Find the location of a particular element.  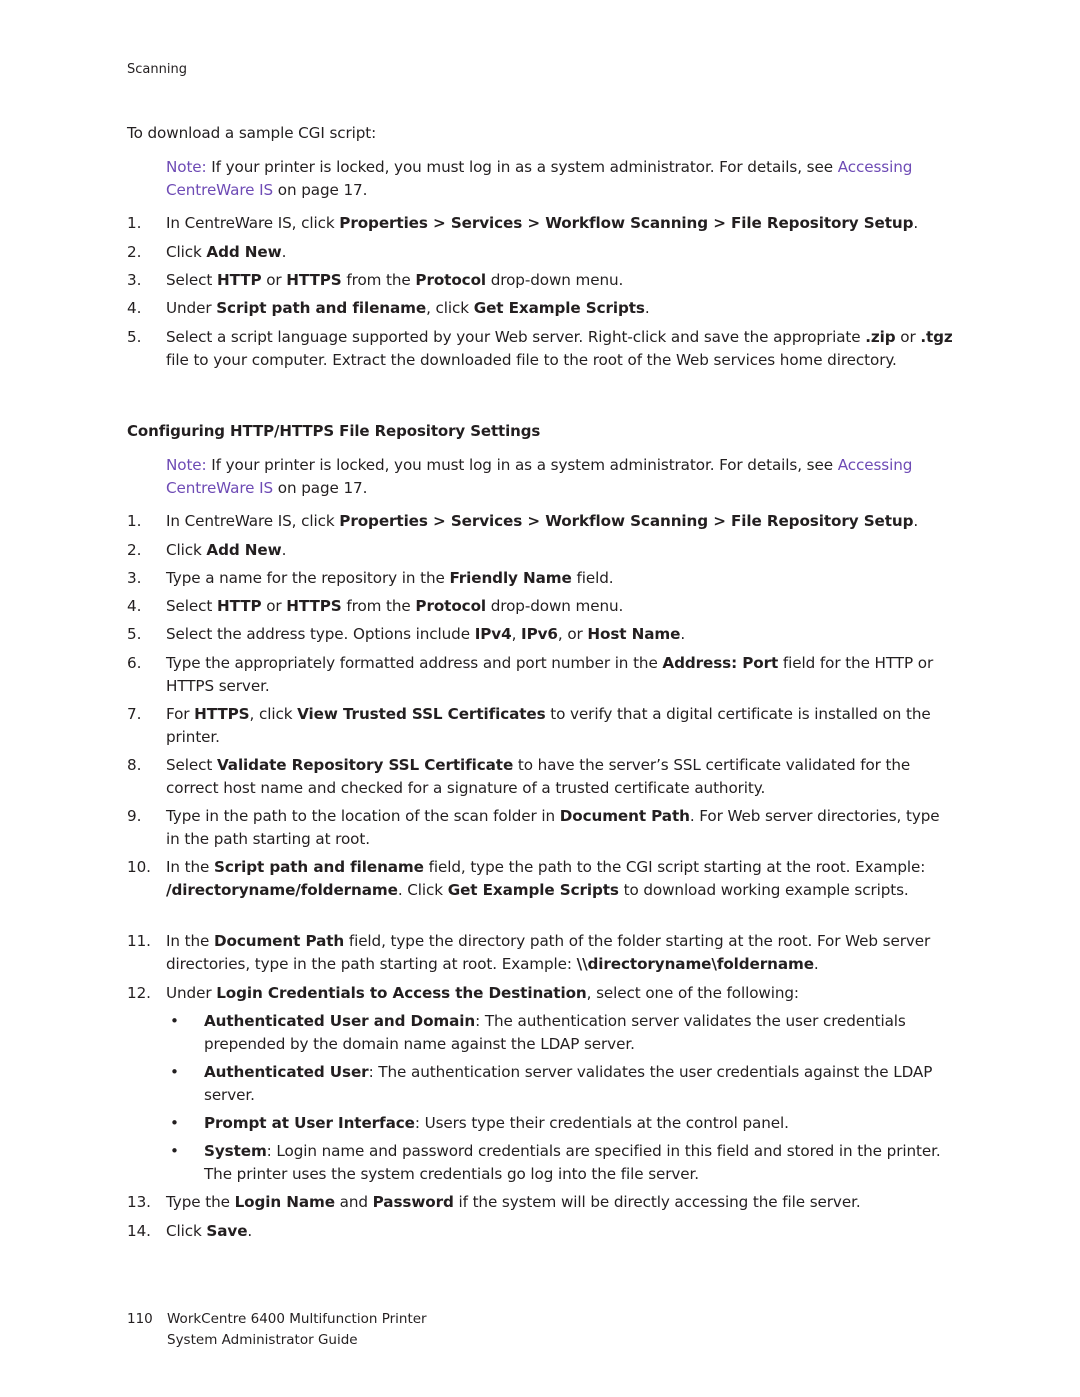

text-run: , select one of the following: is located at coordinates (692, 993).